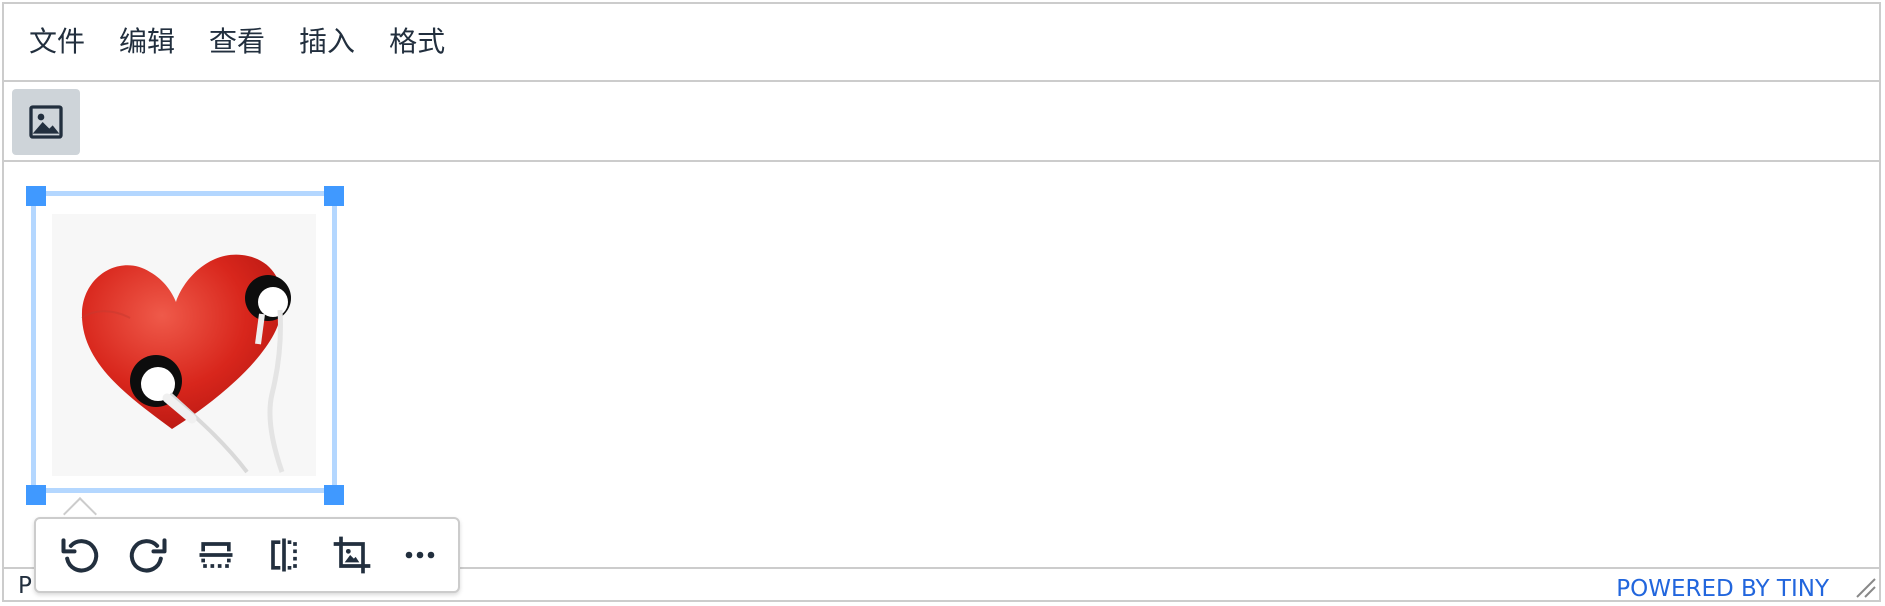  Describe the element at coordinates (941, 43) in the screenshot. I see `menubar: 文件 编辑 查看 插入 格式` at that location.